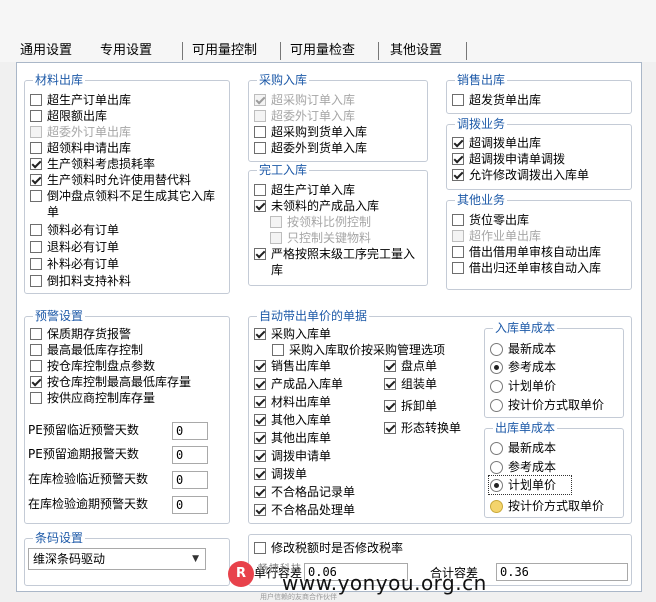 The width and height of the screenshot is (656, 602). Describe the element at coordinates (190, 455) in the screenshot. I see `pe-overdue-days-input: 0` at that location.